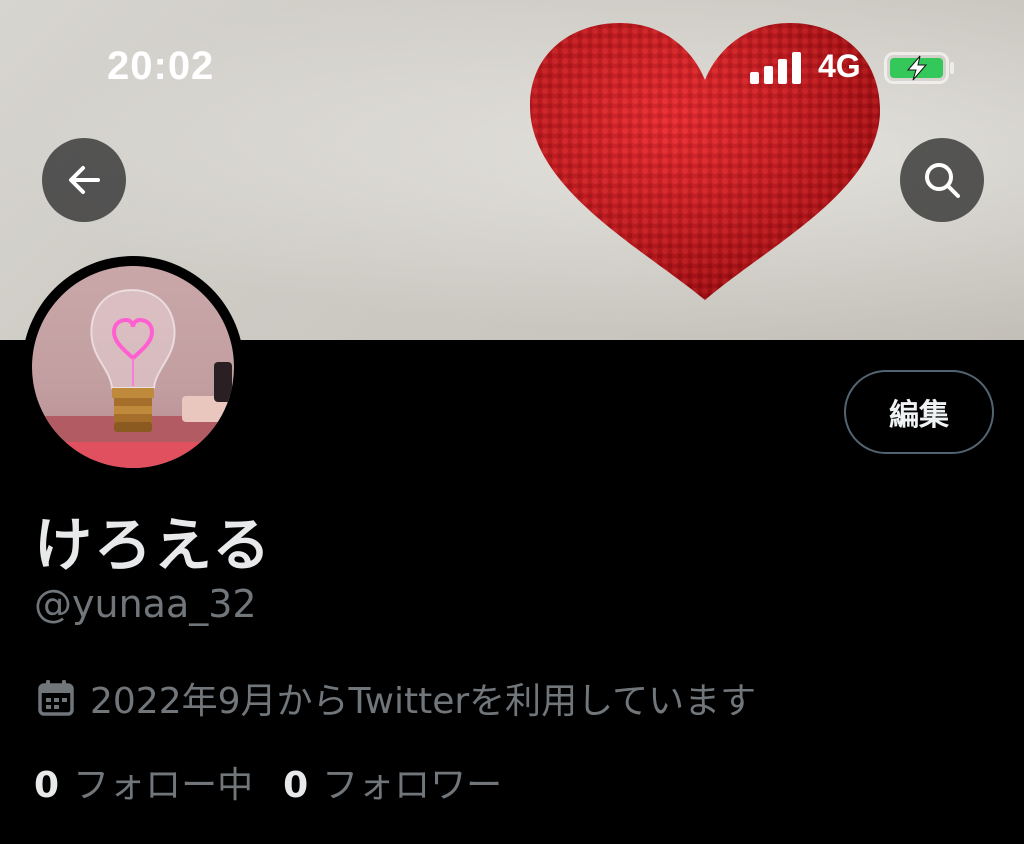 The image size is (1024, 844). Describe the element at coordinates (919, 412) in the screenshot. I see `edit-profile-button: 編集` at that location.